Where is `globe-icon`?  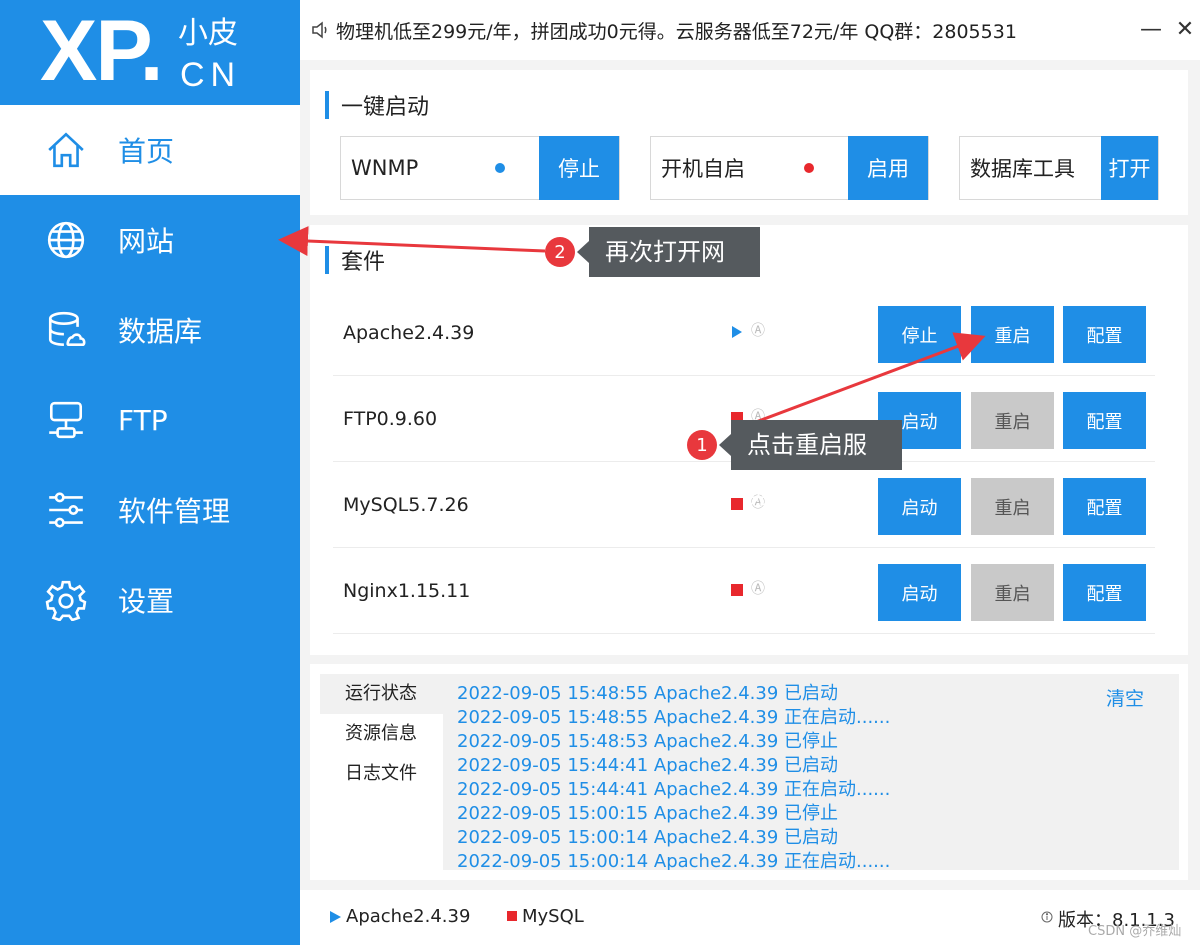
globe-icon is located at coordinates (66, 240).